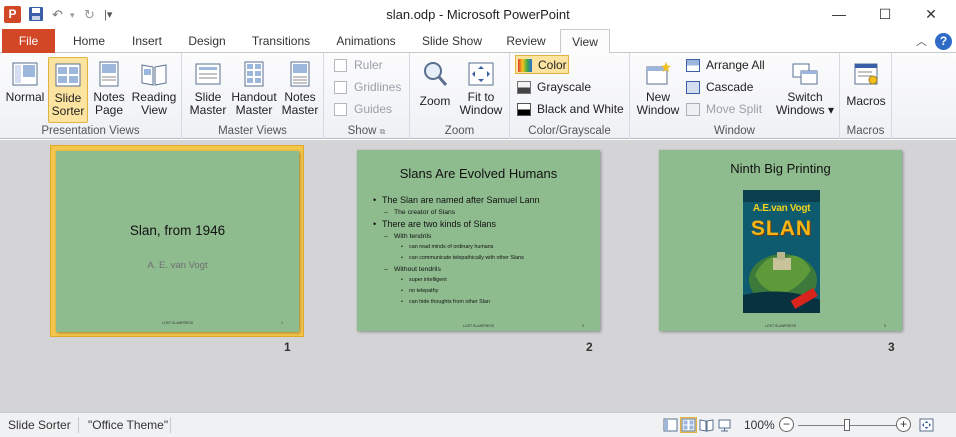 This screenshot has height=437, width=956. I want to click on black-white-icon, so click(524, 109).